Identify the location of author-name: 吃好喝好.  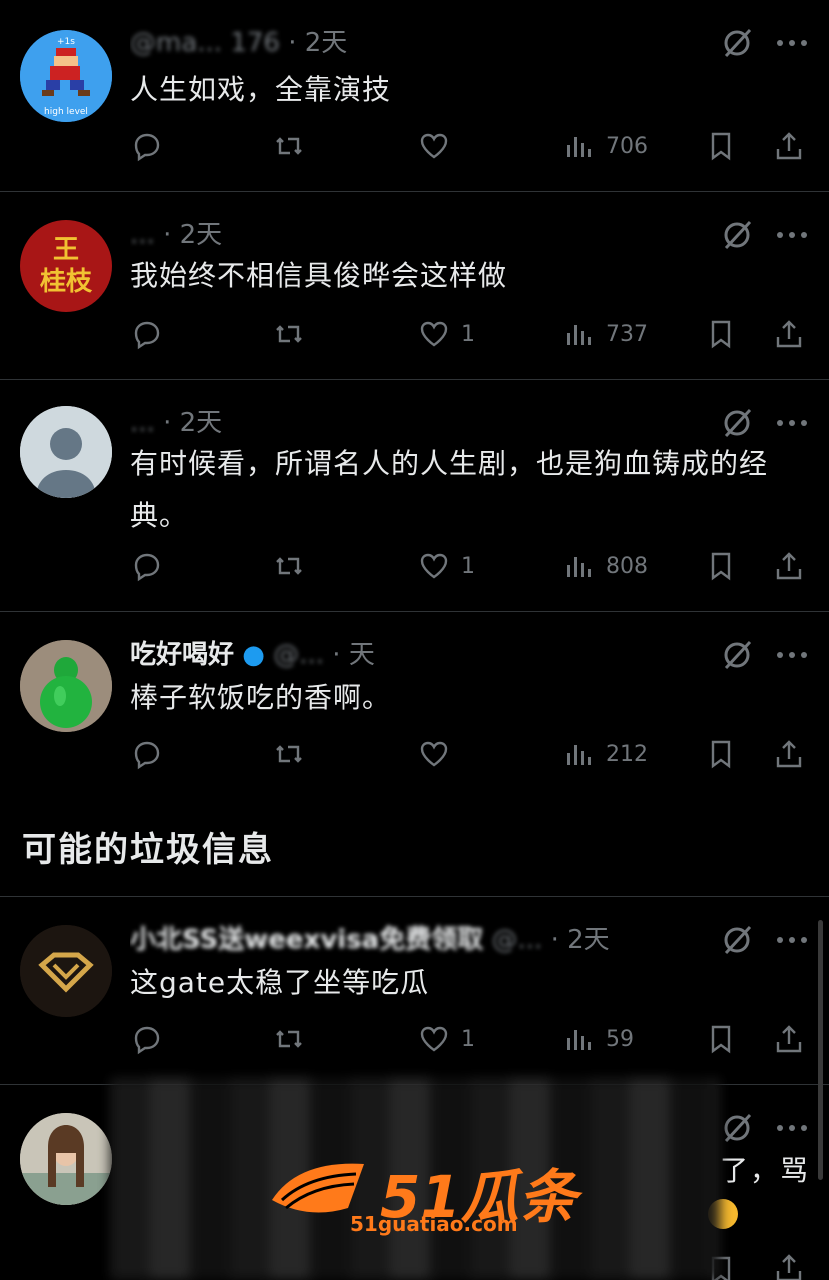
(182, 655).